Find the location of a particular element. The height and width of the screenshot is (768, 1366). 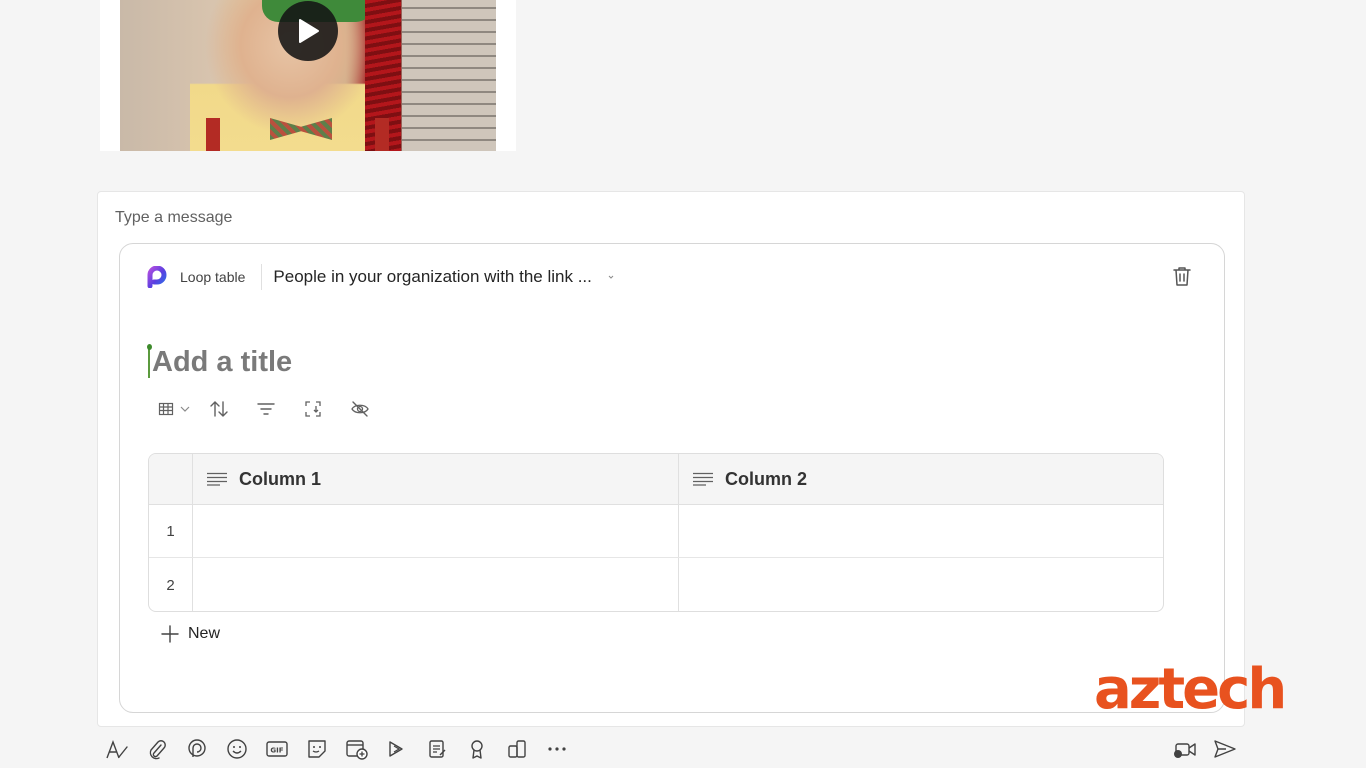

aztech-watermark: aztech is located at coordinates (1190, 689).